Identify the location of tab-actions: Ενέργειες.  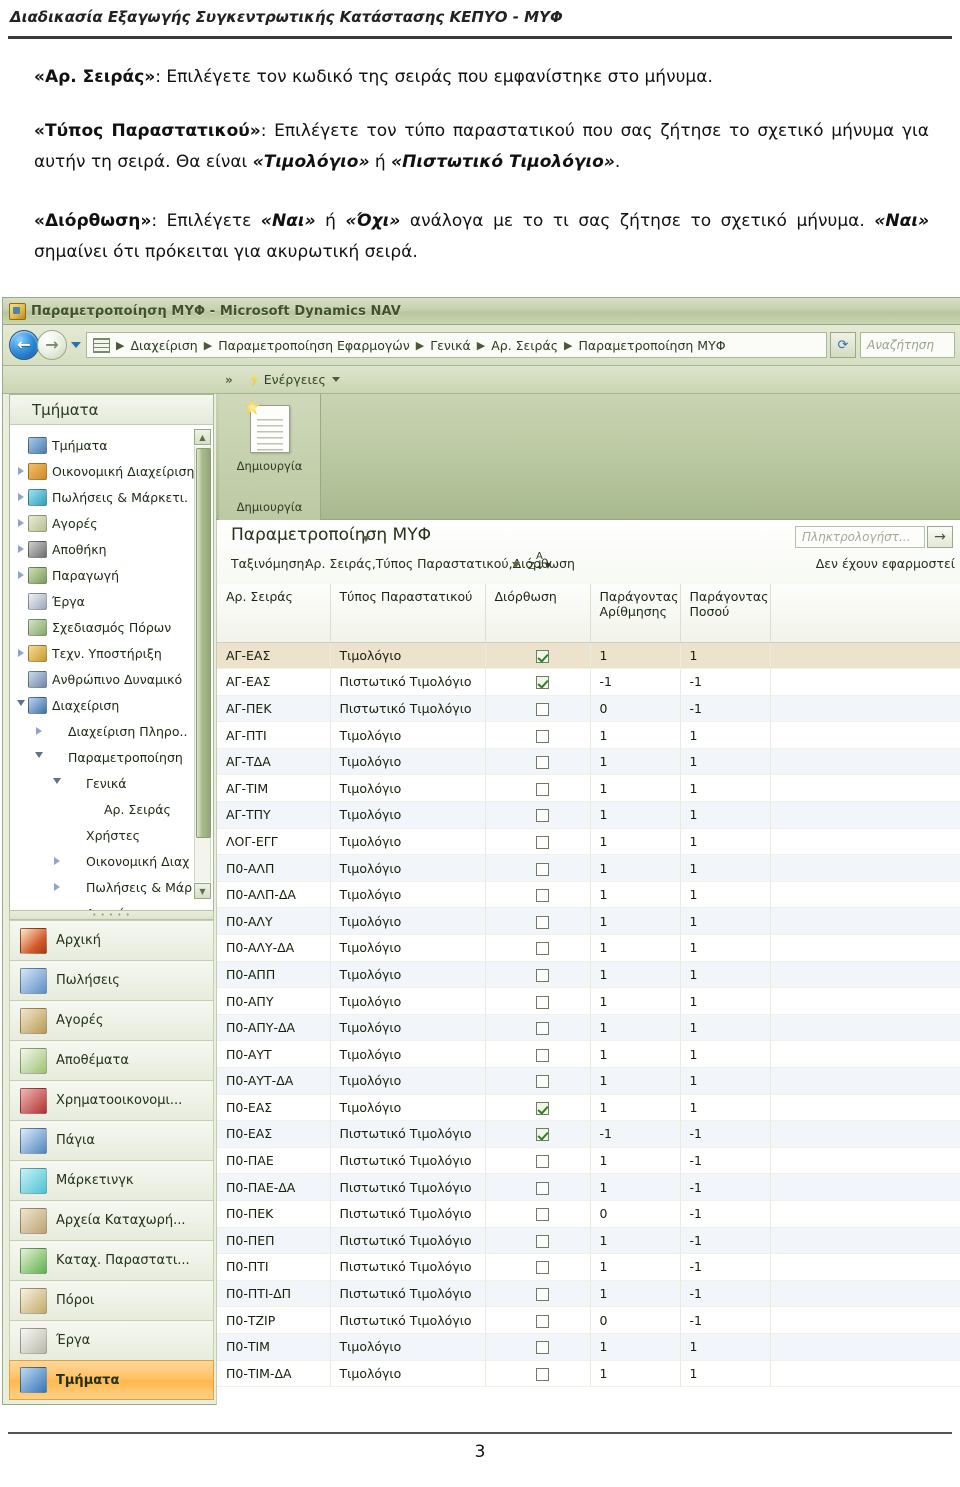
(295, 379).